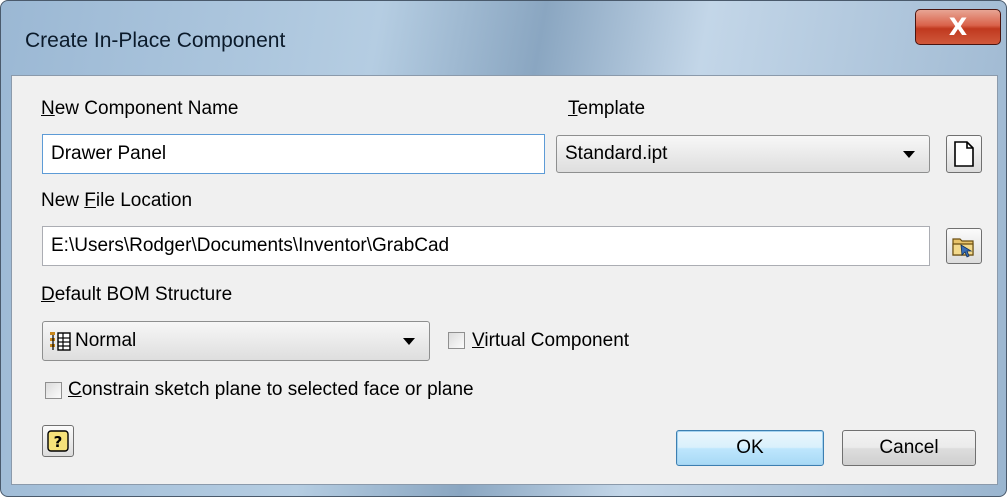  What do you see at coordinates (503, 38) in the screenshot?
I see `title-bar: Create In-Place Component X` at bounding box center [503, 38].